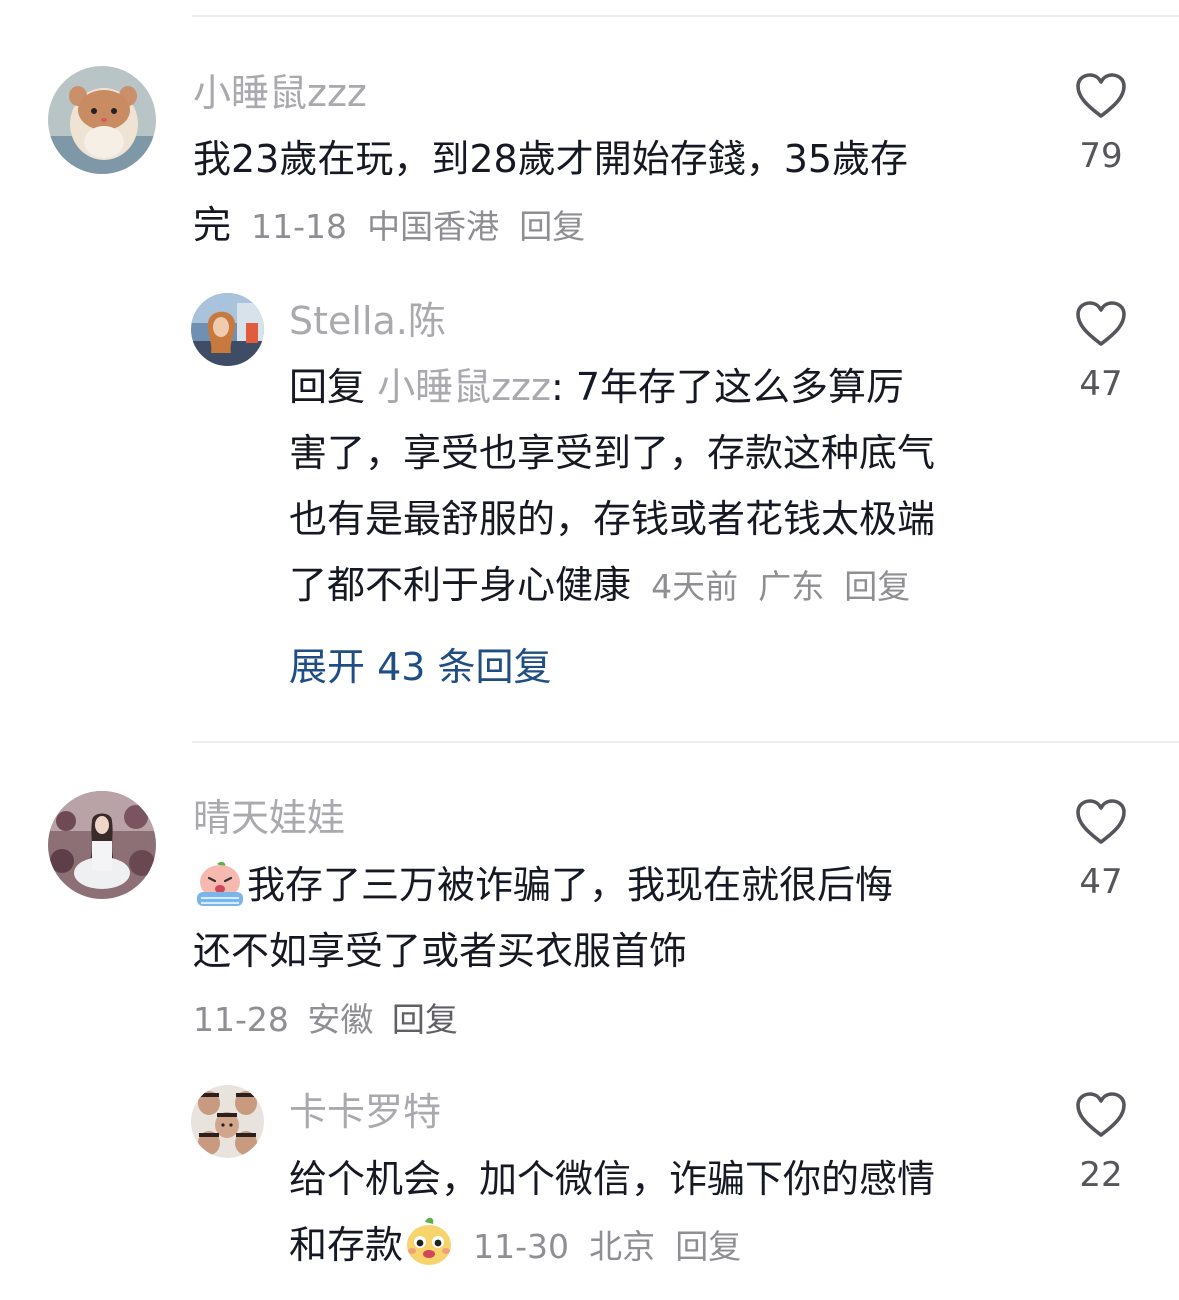 The image size is (1179, 1300). Describe the element at coordinates (280, 93) in the screenshot. I see `comment-username: 小睡鼠zzz` at that location.